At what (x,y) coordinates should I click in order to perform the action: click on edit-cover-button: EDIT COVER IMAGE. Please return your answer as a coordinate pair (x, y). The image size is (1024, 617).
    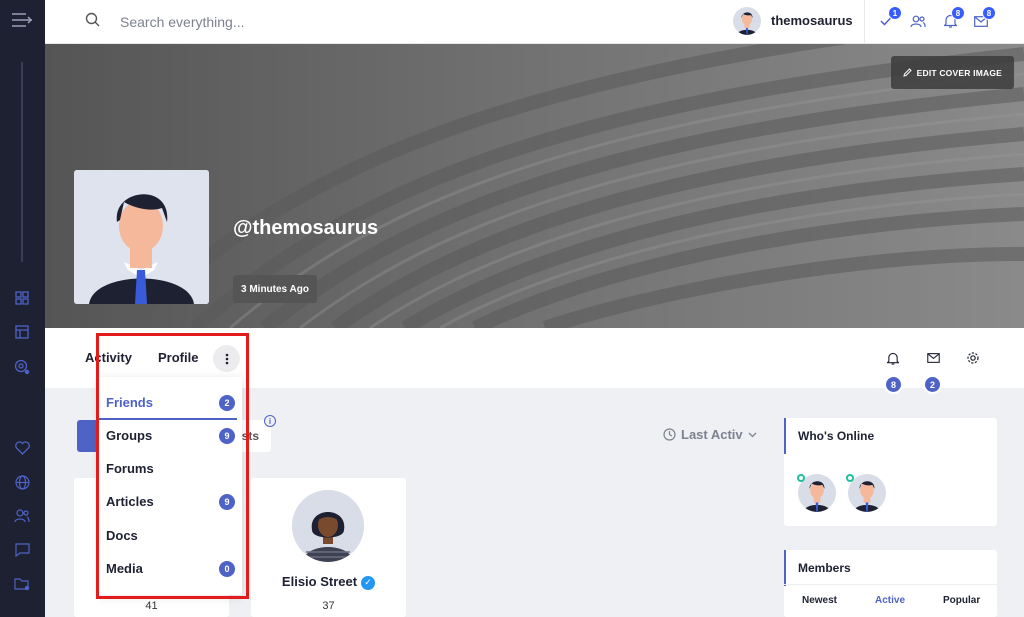
    Looking at the image, I should click on (952, 72).